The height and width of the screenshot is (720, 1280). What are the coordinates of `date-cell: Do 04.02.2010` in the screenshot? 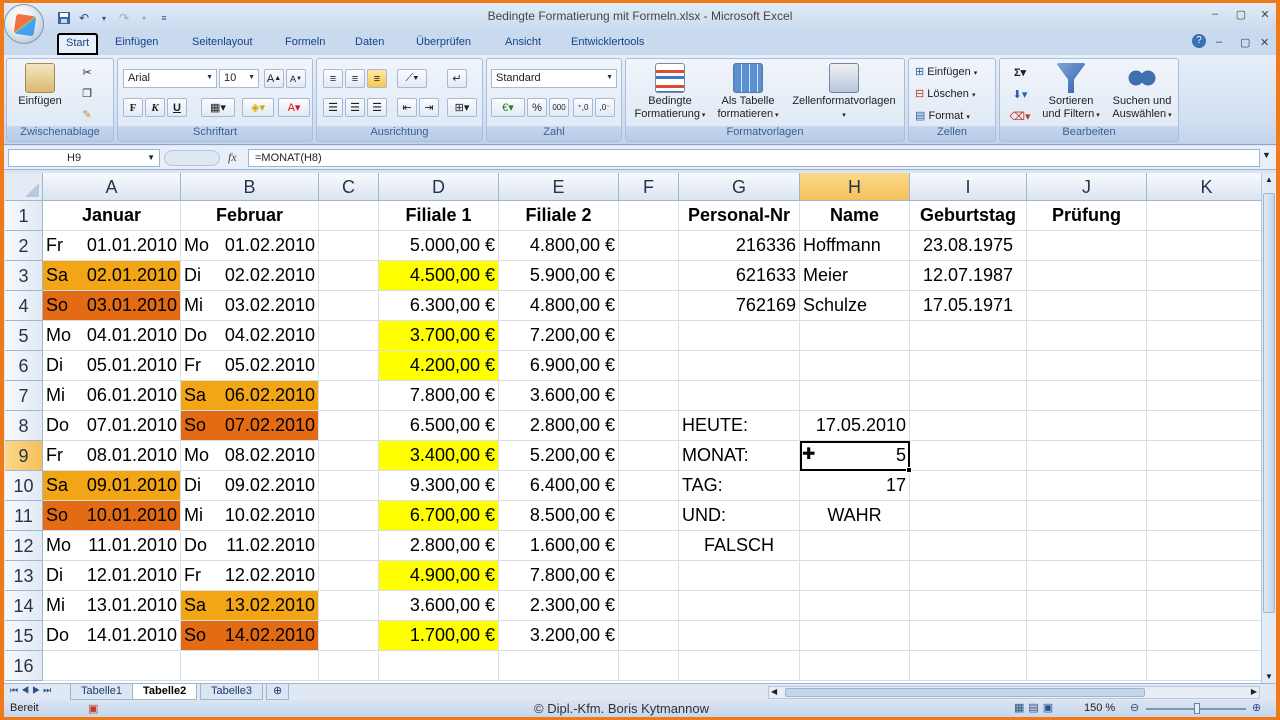 It's located at (250, 336).